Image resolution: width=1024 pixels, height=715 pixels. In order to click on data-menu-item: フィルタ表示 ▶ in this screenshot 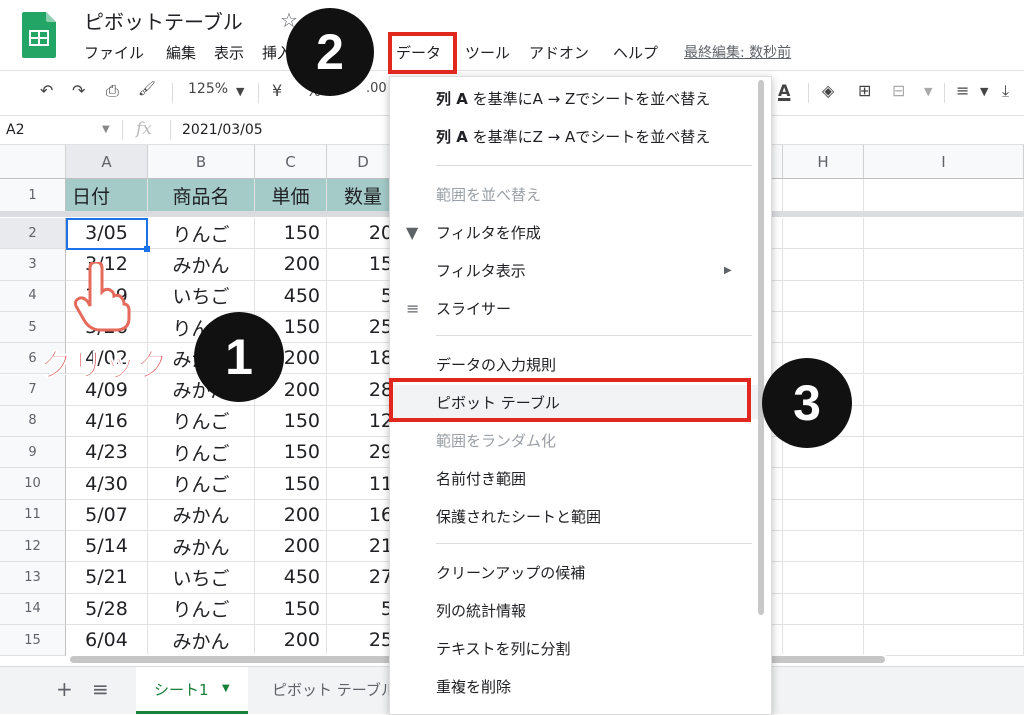, I will do `click(580, 270)`.